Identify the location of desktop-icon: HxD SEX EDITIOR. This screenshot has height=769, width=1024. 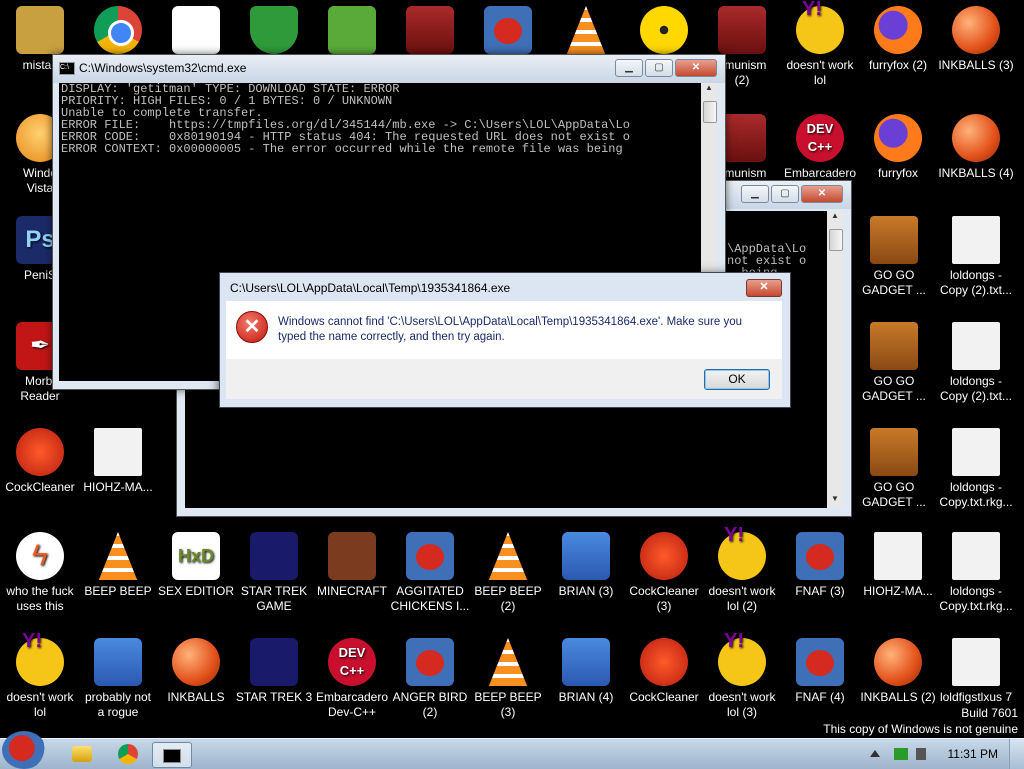
(196, 562).